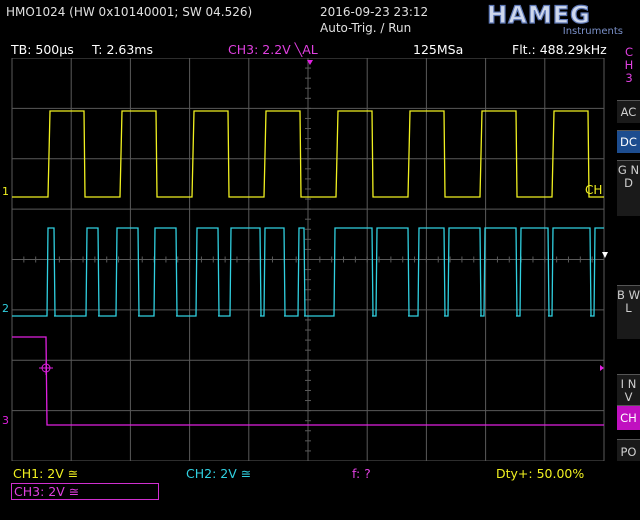  Describe the element at coordinates (273, 49) in the screenshot. I see `trigger-settings: CH3: 2.2V ╲AL` at that location.